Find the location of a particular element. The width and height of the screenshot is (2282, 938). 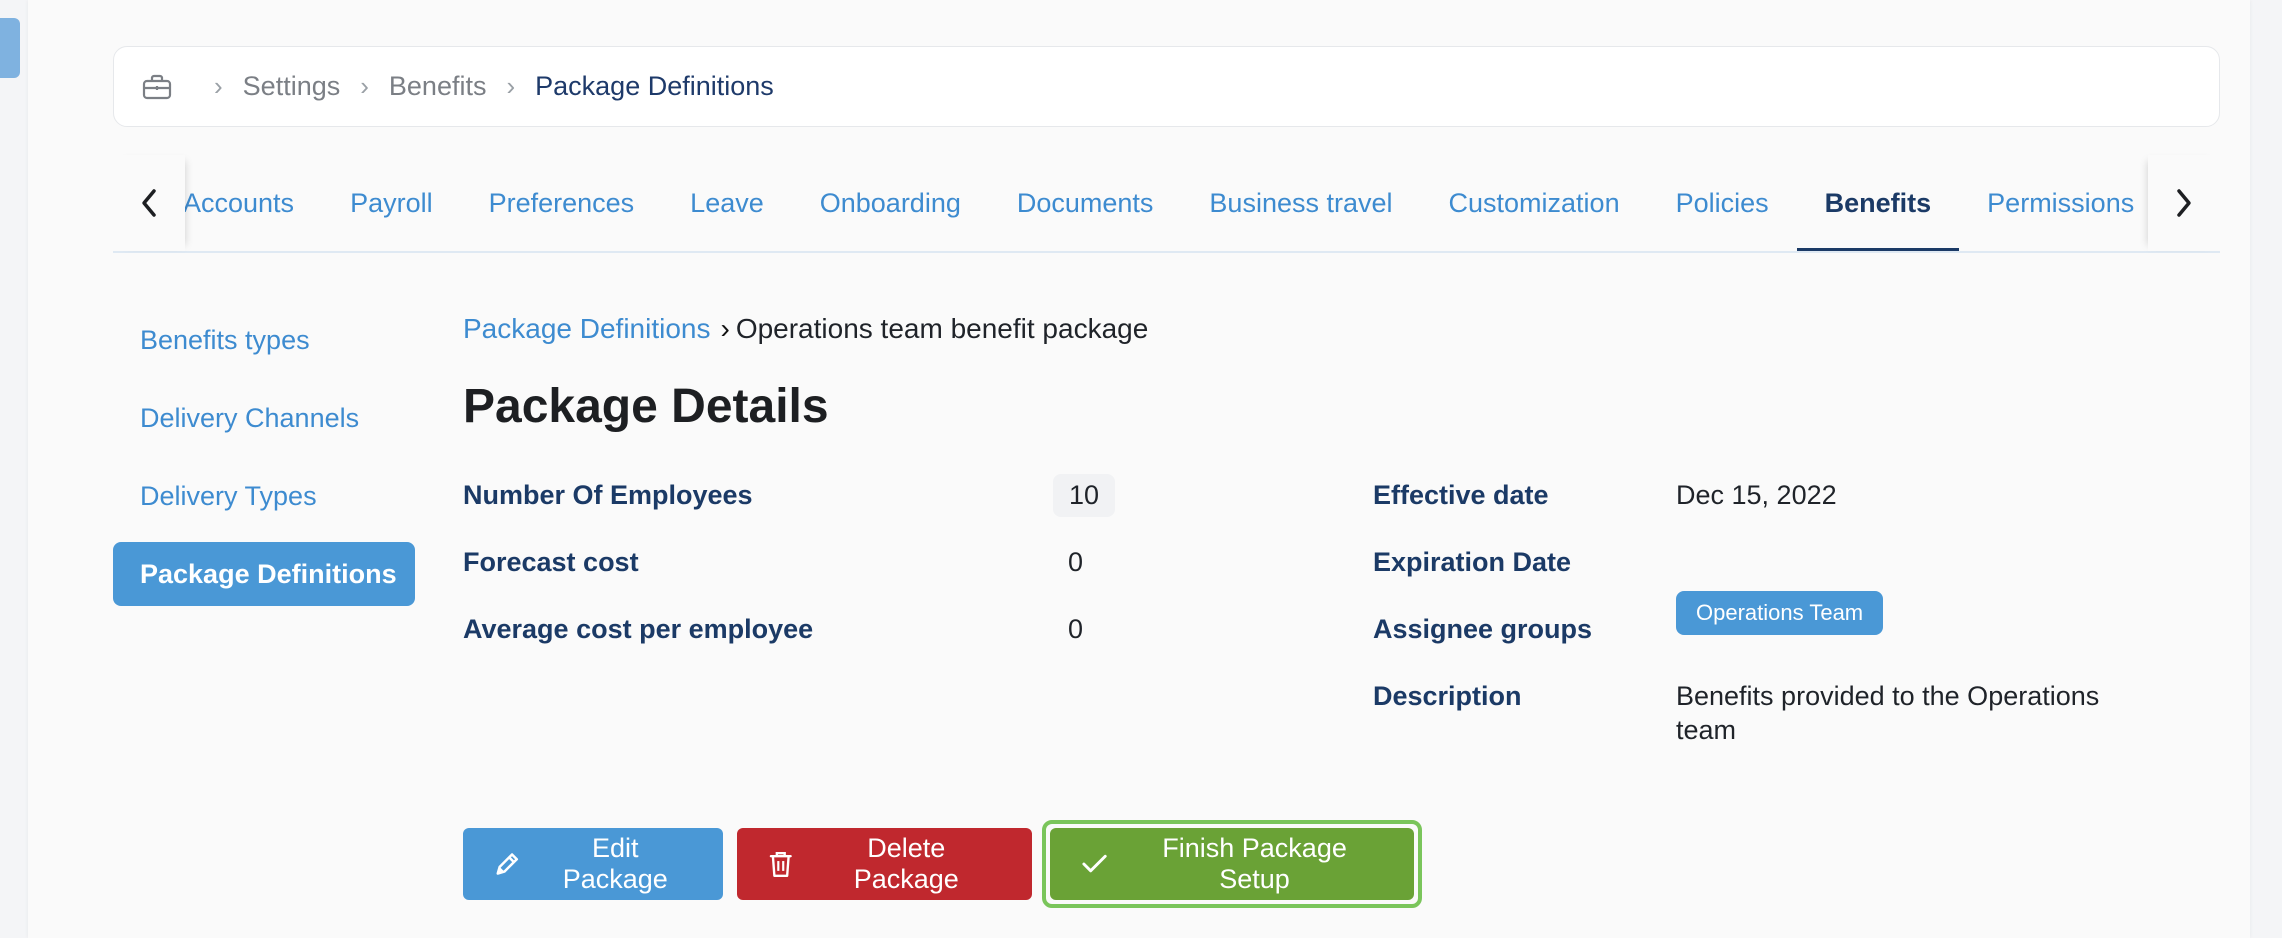

sub-breadcrumb-parent-link: Package Definitions is located at coordinates (586, 329).